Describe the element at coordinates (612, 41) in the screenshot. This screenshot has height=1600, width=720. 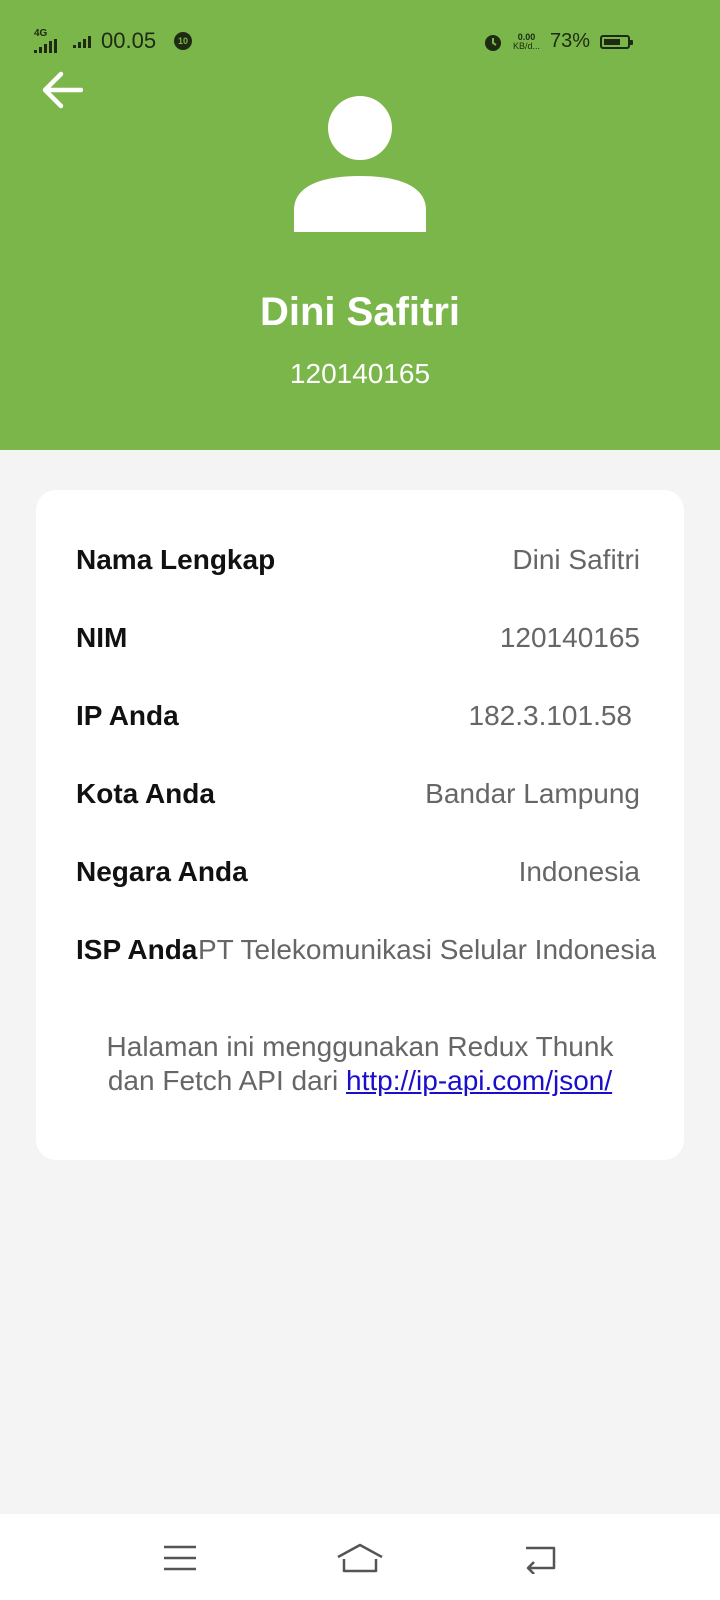
I see `battery-fill` at that location.